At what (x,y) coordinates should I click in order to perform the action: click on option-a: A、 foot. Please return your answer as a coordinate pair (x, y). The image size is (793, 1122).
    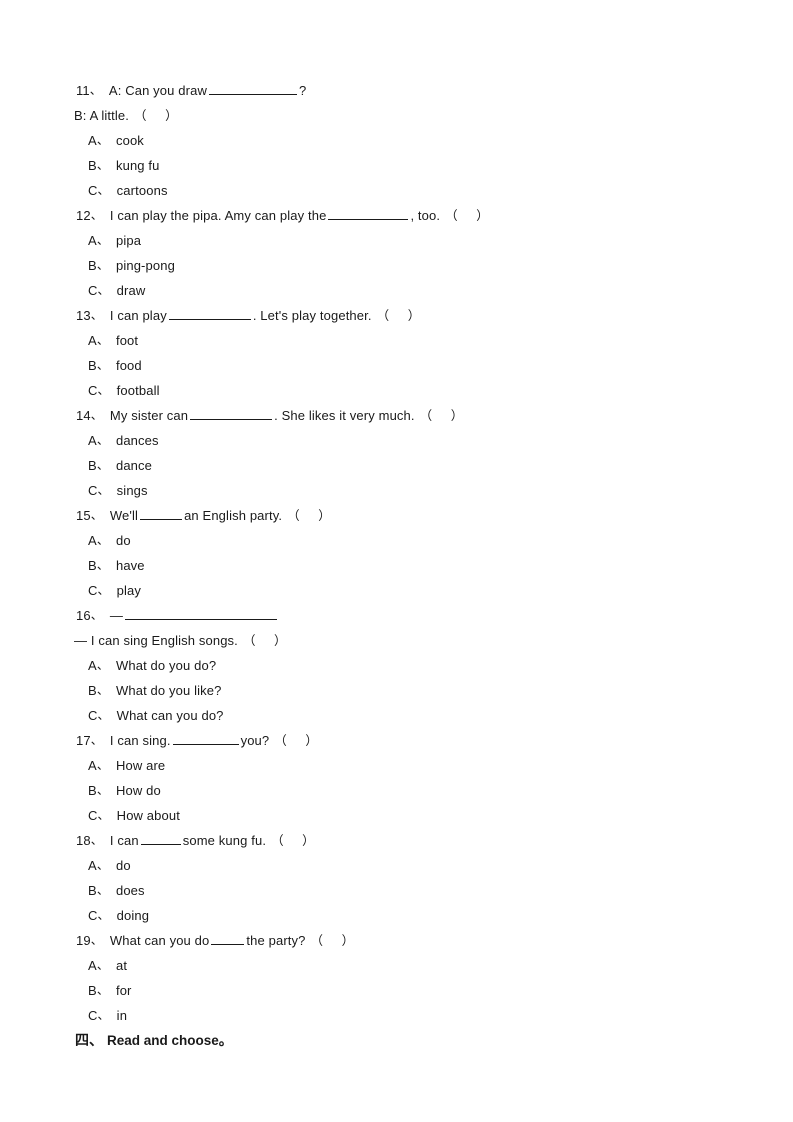
    Looking at the image, I should click on (412, 340).